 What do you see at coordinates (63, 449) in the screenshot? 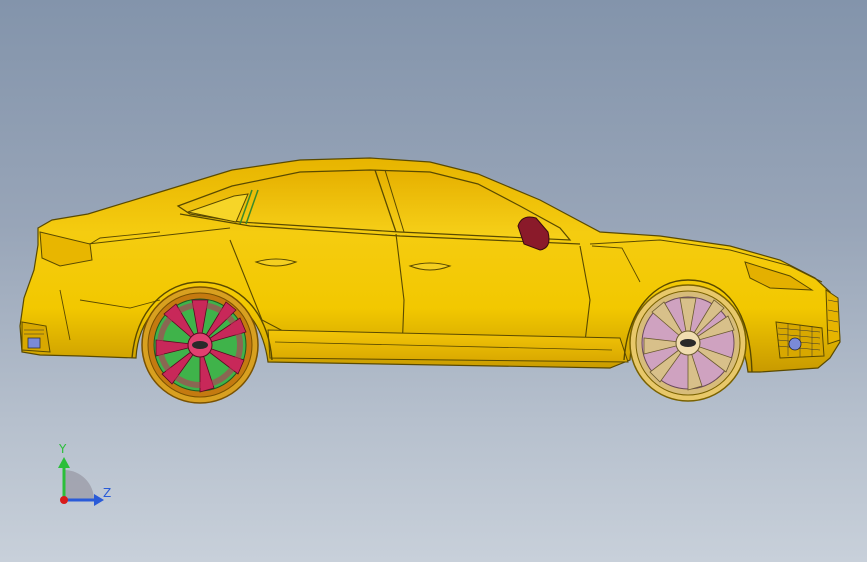
I see `y-axis-label: Y` at bounding box center [63, 449].